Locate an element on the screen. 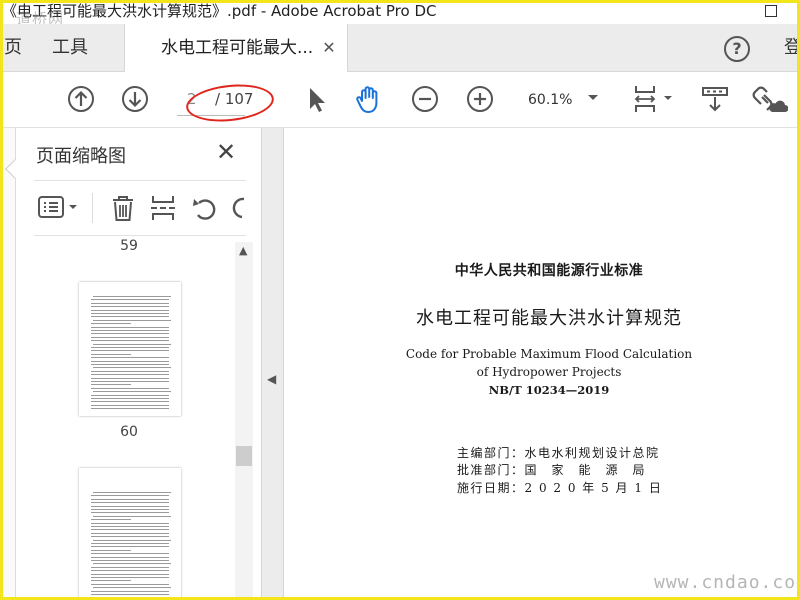  tab-document: 水电工程可能最大... ✕ is located at coordinates (236, 48).